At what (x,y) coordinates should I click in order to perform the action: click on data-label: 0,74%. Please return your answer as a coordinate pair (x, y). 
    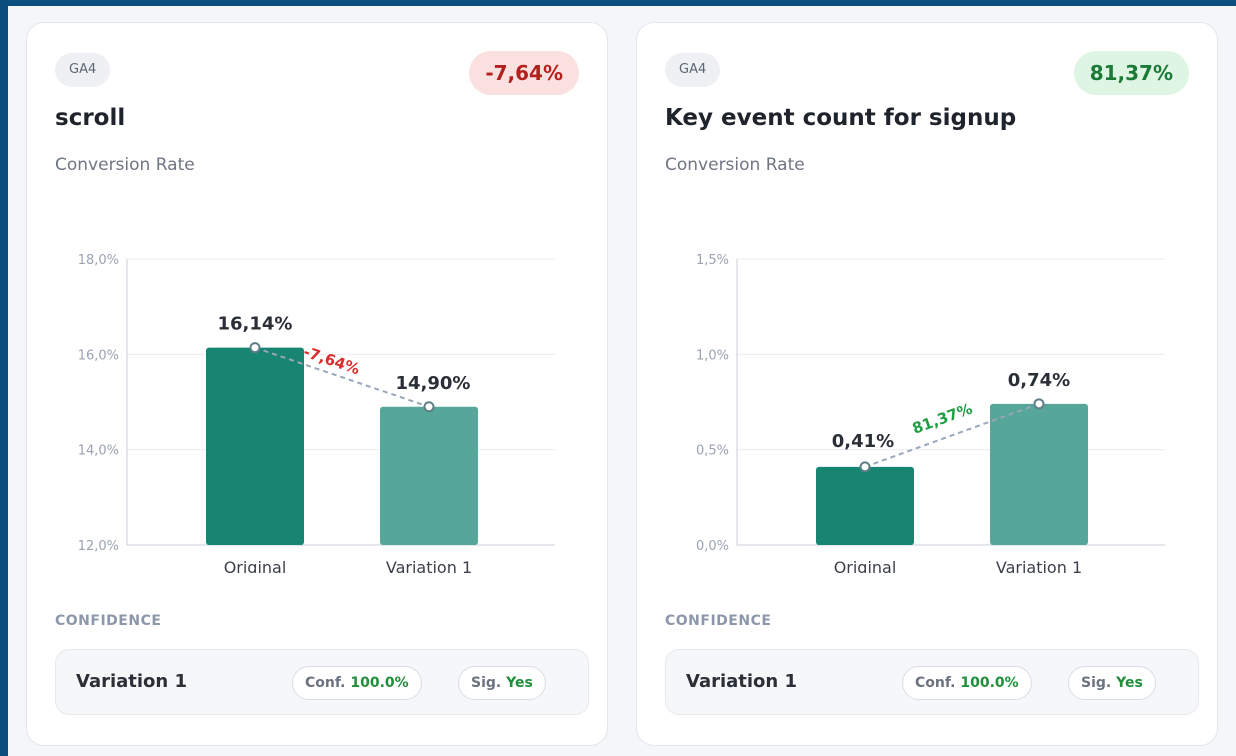
    Looking at the image, I should click on (1039, 380).